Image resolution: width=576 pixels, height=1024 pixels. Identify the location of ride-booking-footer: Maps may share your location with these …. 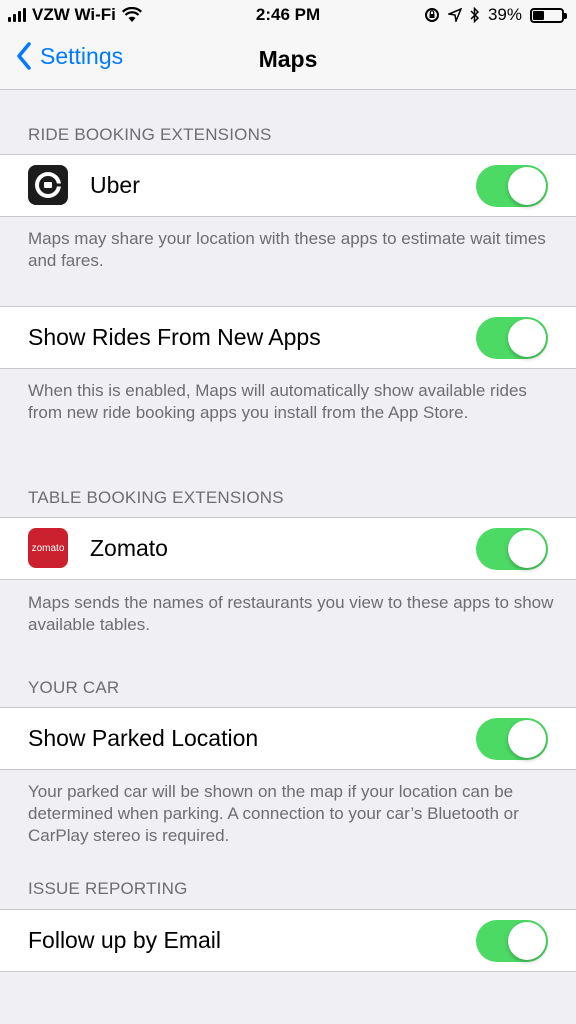
(287, 249).